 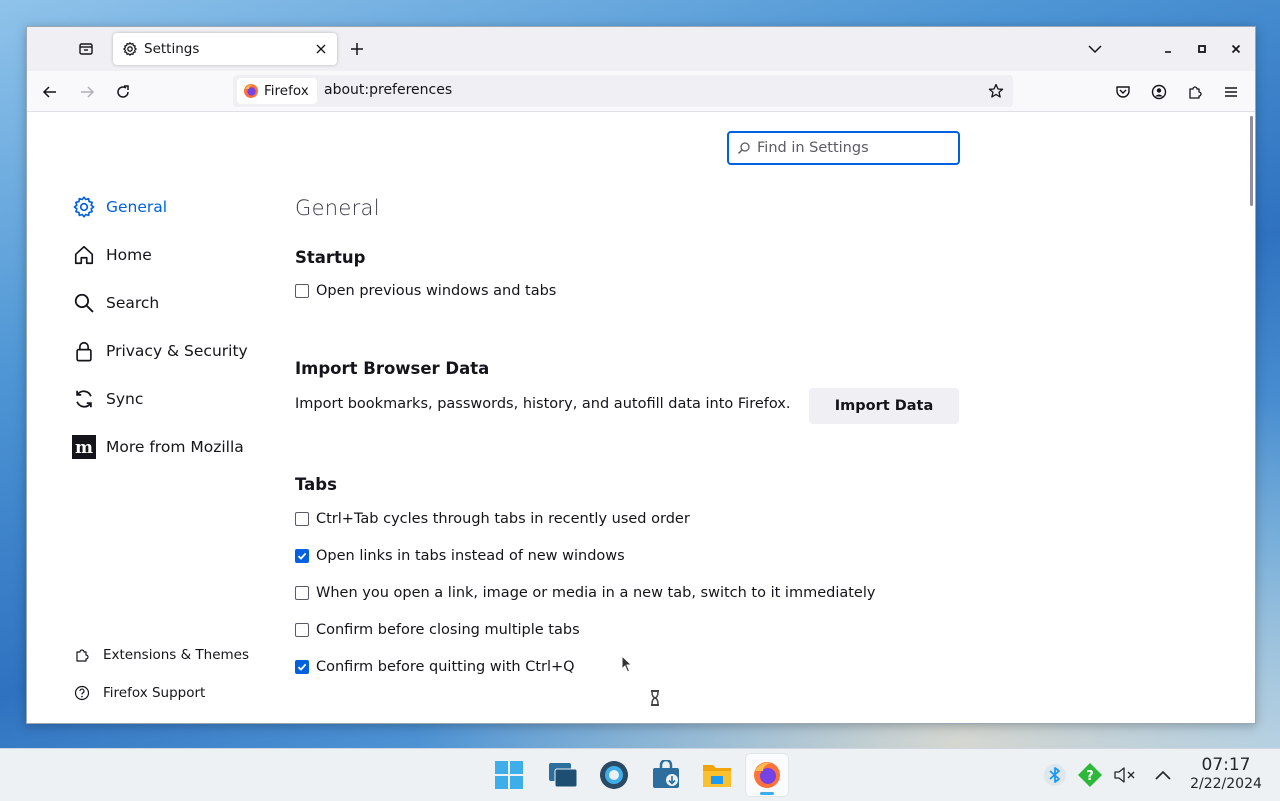 What do you see at coordinates (1251, 161) in the screenshot?
I see `scrollbar` at bounding box center [1251, 161].